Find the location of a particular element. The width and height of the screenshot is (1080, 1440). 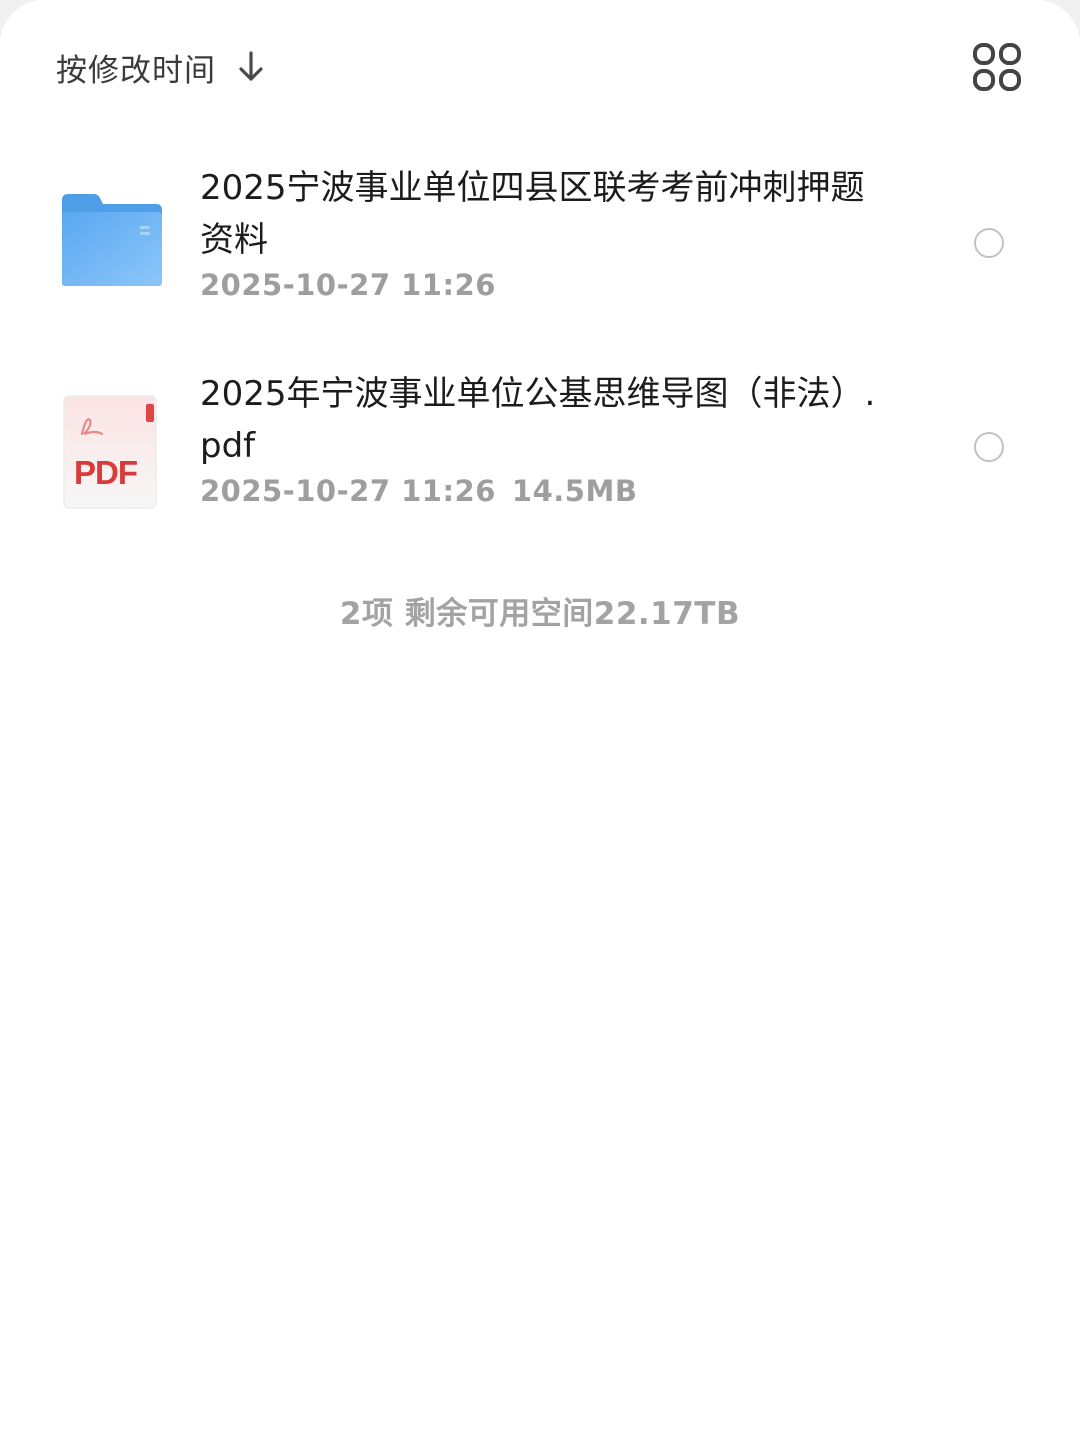

pdf-icon-label: PDF is located at coordinates (106, 472).